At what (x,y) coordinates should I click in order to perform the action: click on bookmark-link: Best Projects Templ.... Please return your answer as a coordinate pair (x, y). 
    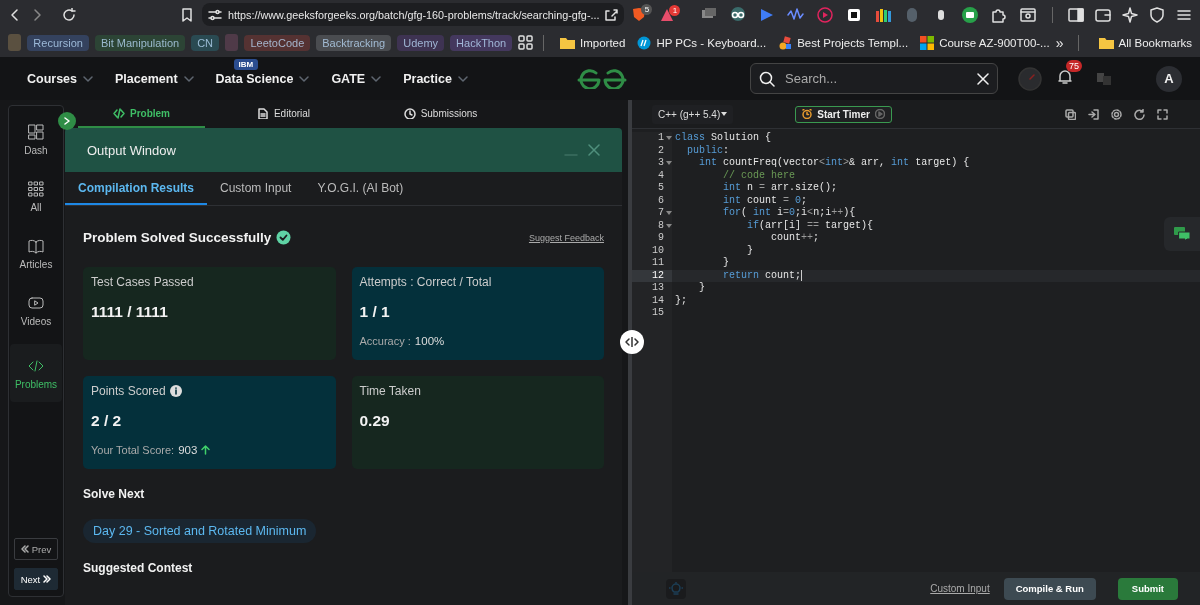
    Looking at the image, I should click on (853, 42).